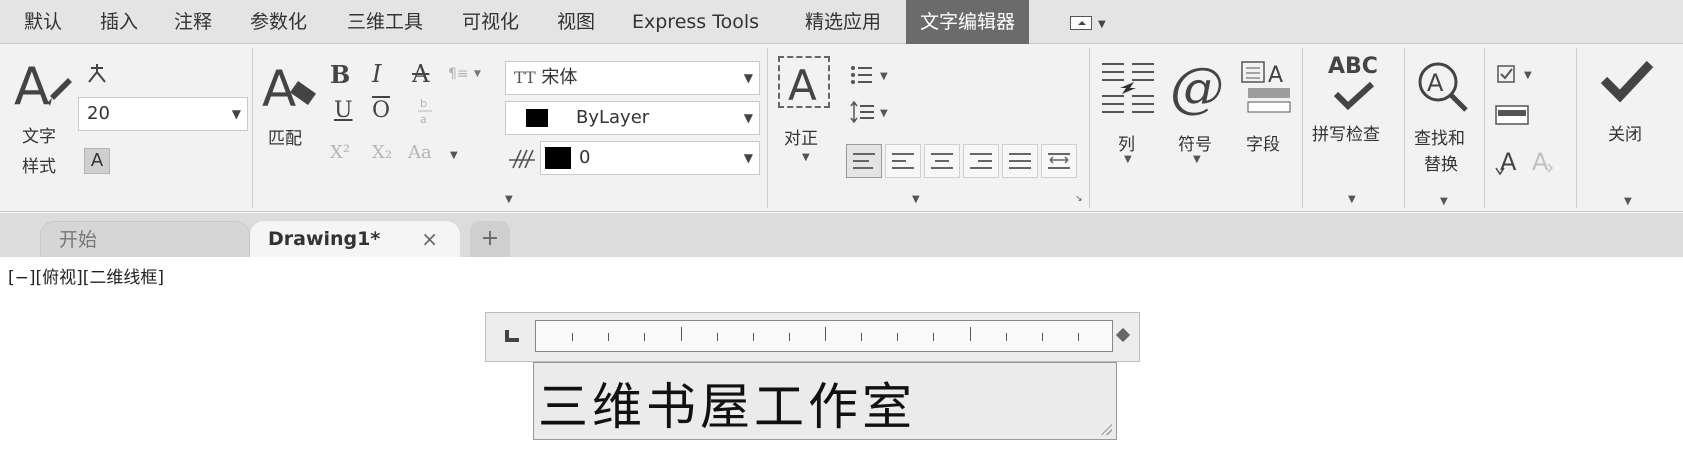 This screenshot has height=459, width=1683. Describe the element at coordinates (632, 118) in the screenshot. I see `color-combo: ByLayer ▼` at that location.